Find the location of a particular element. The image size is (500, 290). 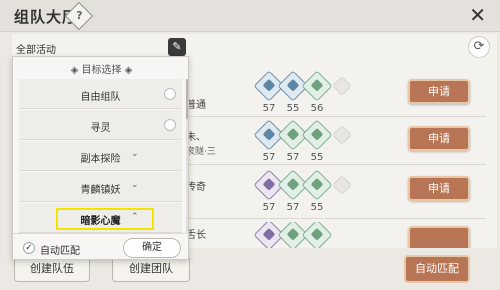

team-activity-sub: 衮隧·三 is located at coordinates (201, 152).